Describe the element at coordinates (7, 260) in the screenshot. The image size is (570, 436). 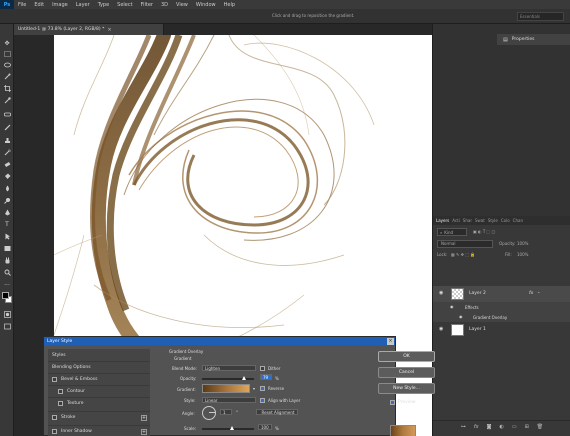
I see `hand-icon` at that location.